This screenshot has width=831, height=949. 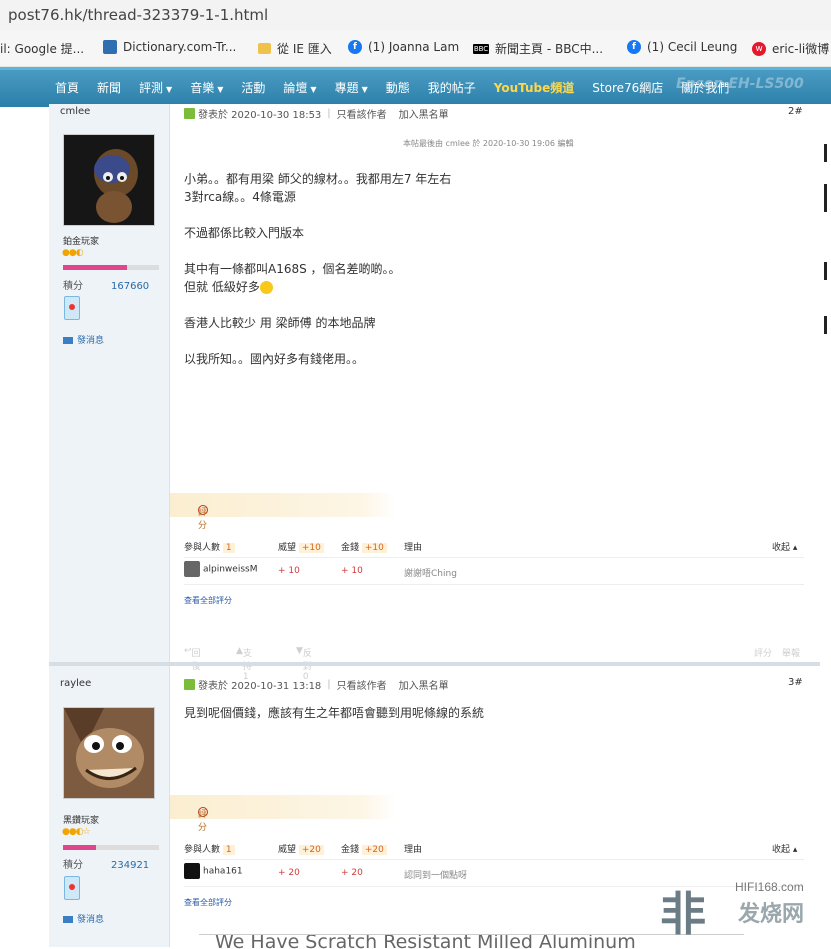 I want to click on edit-note: 本帖最後由 cmlee 於 2020-10-30 19:06 編輯, so click(x=488, y=143).